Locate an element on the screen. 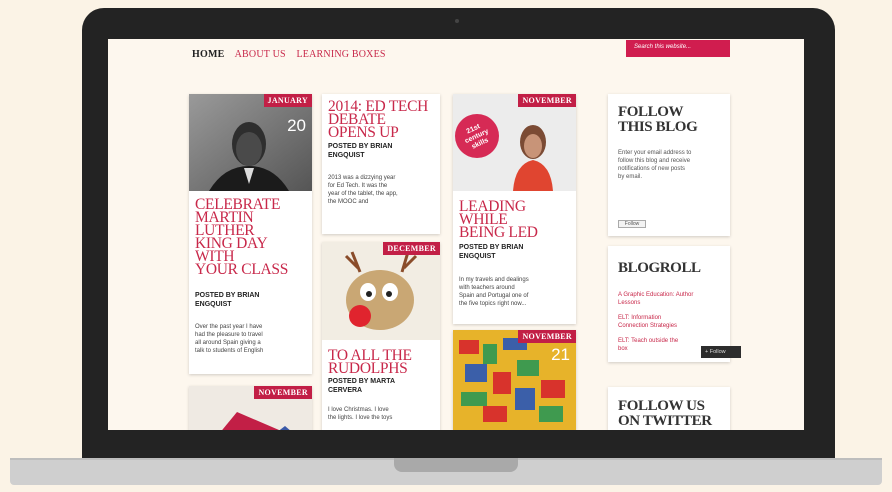  day-number: 21 is located at coordinates (560, 354).